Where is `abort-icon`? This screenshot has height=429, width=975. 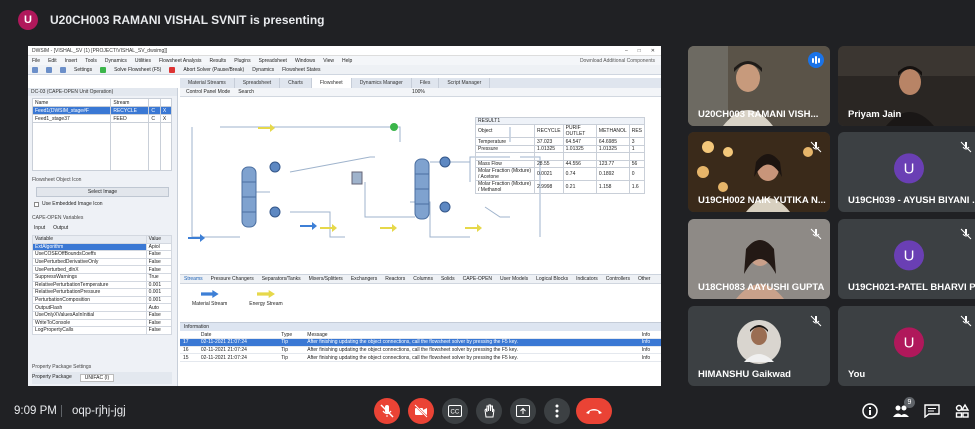 abort-icon is located at coordinates (172, 69).